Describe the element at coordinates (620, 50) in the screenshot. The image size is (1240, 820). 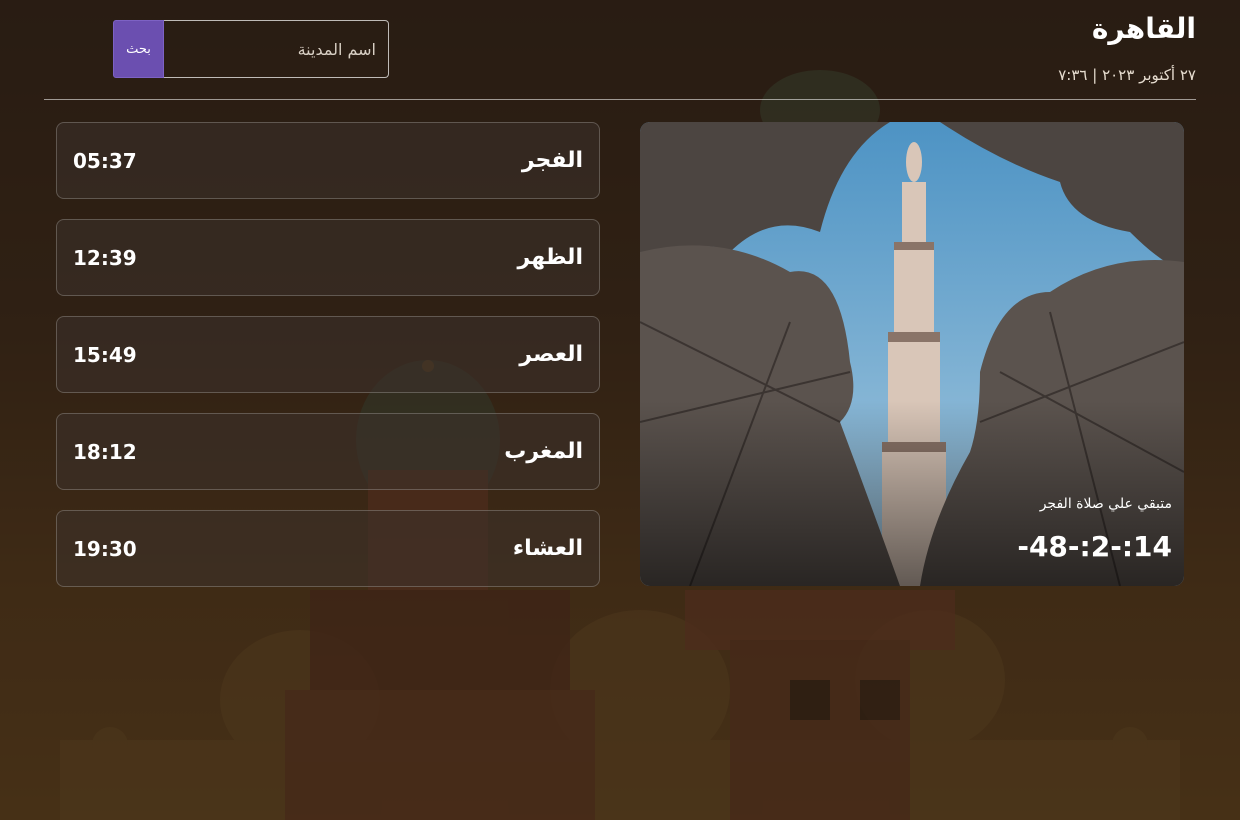
I see `header: القاهرة ٢٧ أكتوبر ٢٠٢٣ | ٧:٣٦ بحث` at that location.